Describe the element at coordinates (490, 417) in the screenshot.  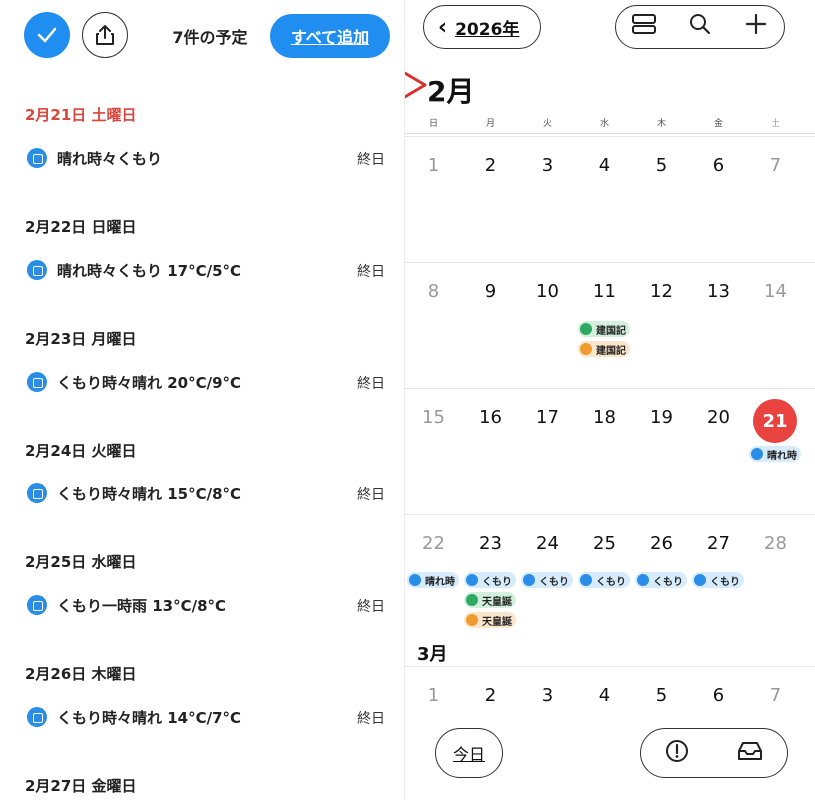
I see `day-cell: 16` at that location.